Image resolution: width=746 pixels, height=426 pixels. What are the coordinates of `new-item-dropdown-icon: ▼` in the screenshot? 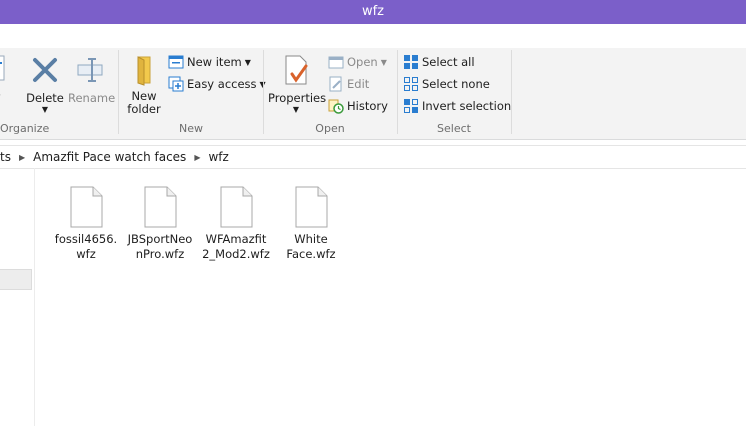 It's located at (247, 62).